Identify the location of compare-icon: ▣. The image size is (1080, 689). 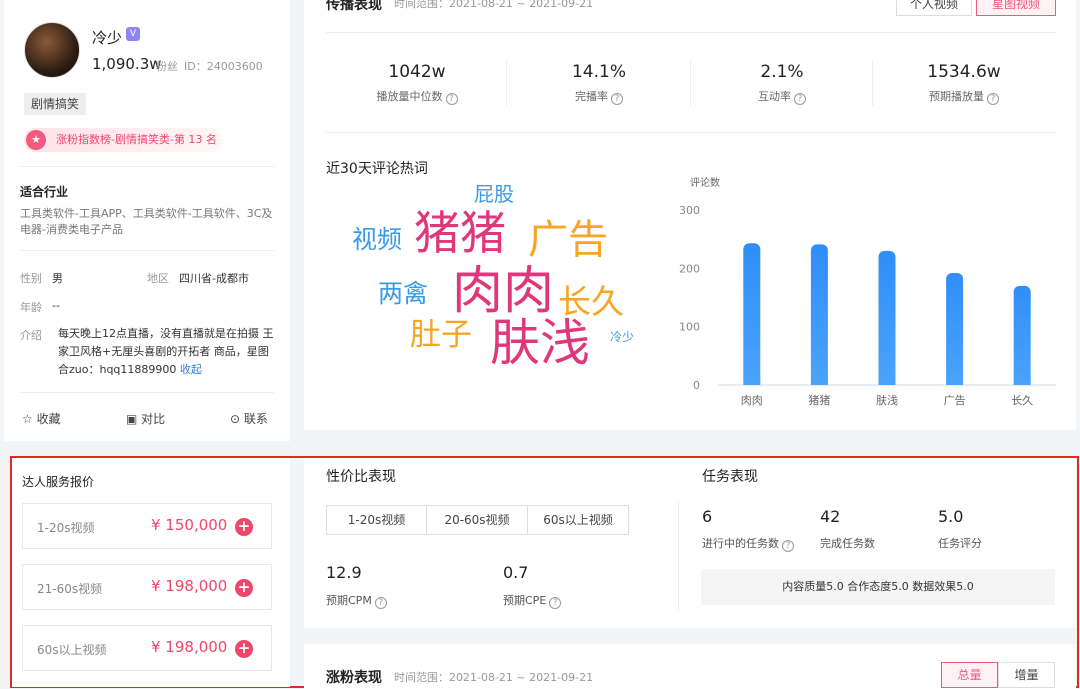
(132, 419).